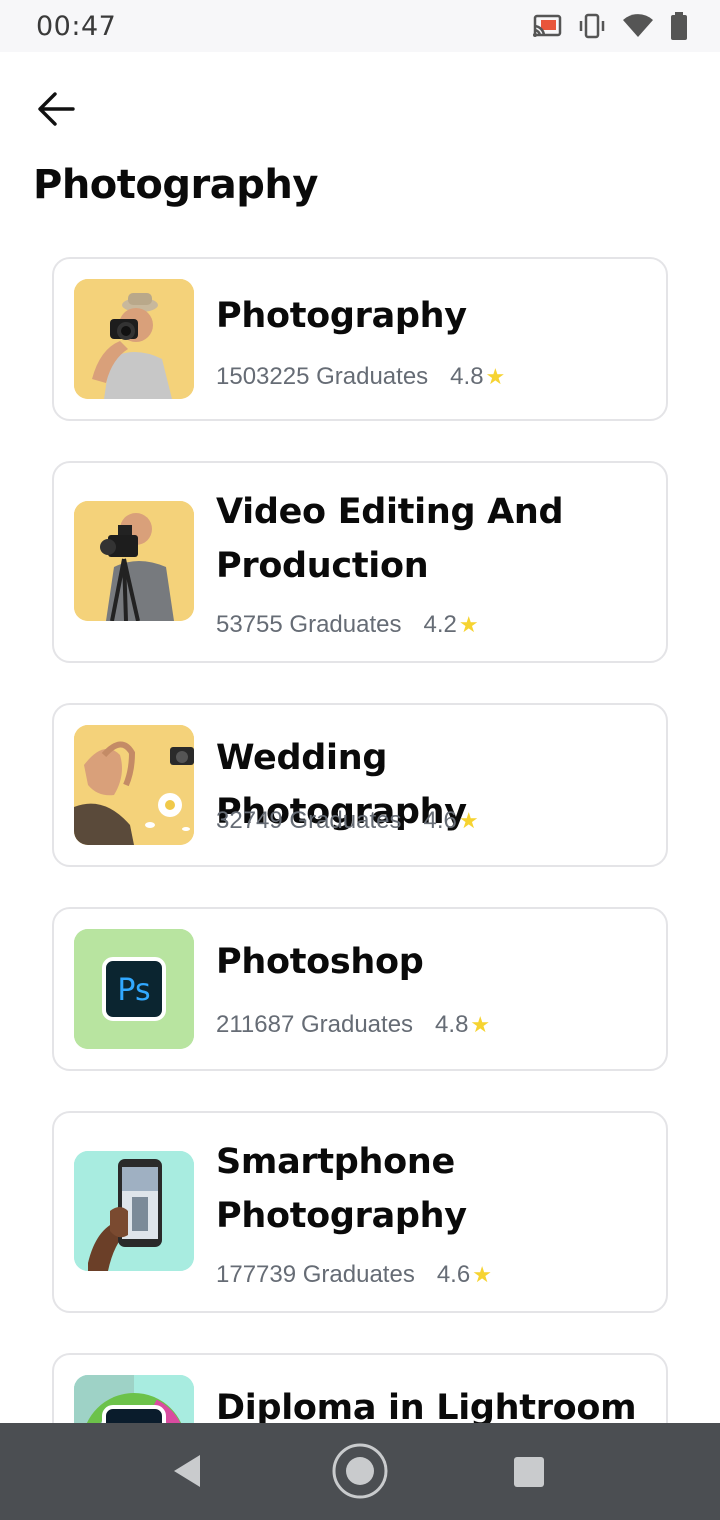  What do you see at coordinates (309, 820) in the screenshot?
I see `graduates-count: 32749 Graduates` at bounding box center [309, 820].